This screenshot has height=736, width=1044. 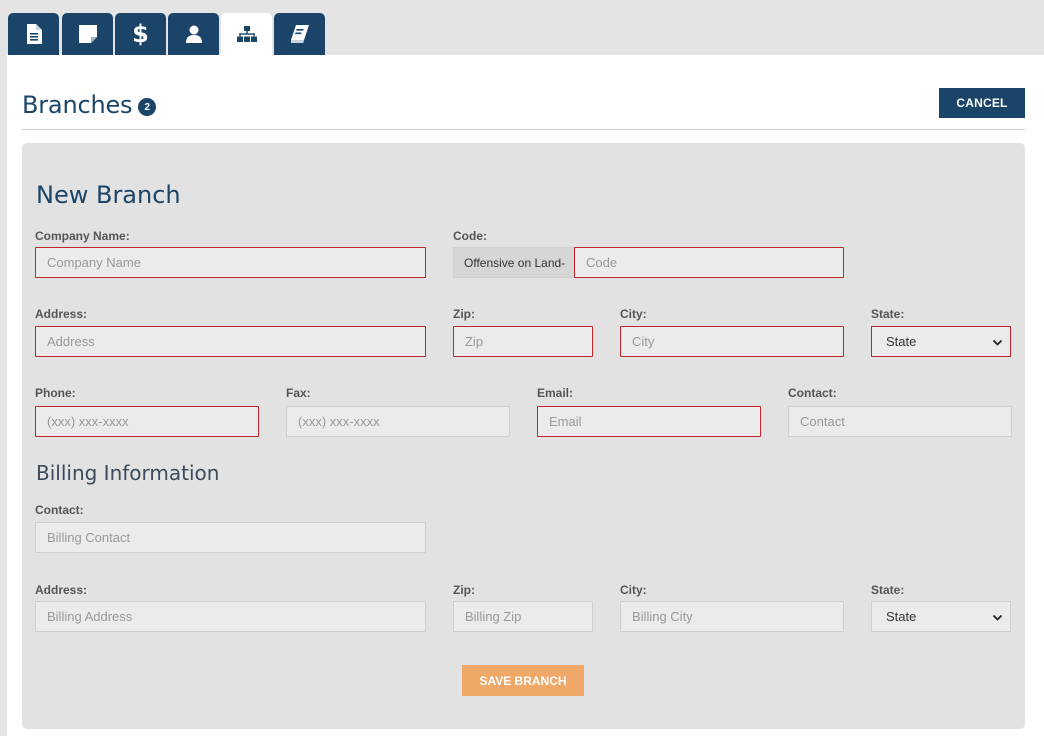 I want to click on billing-contact-label: Contact:, so click(x=59, y=510).